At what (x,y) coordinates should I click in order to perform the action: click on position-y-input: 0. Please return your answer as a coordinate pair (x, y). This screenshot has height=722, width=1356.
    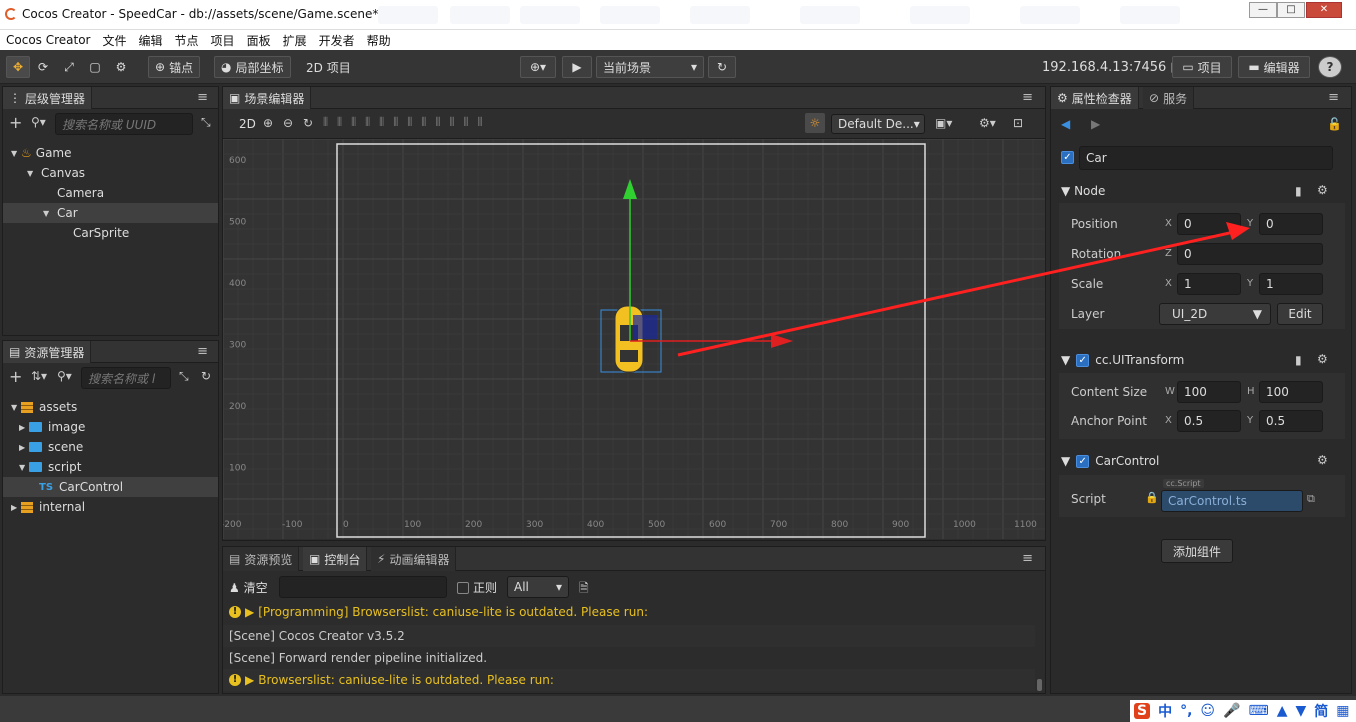
    Looking at the image, I should click on (1291, 224).